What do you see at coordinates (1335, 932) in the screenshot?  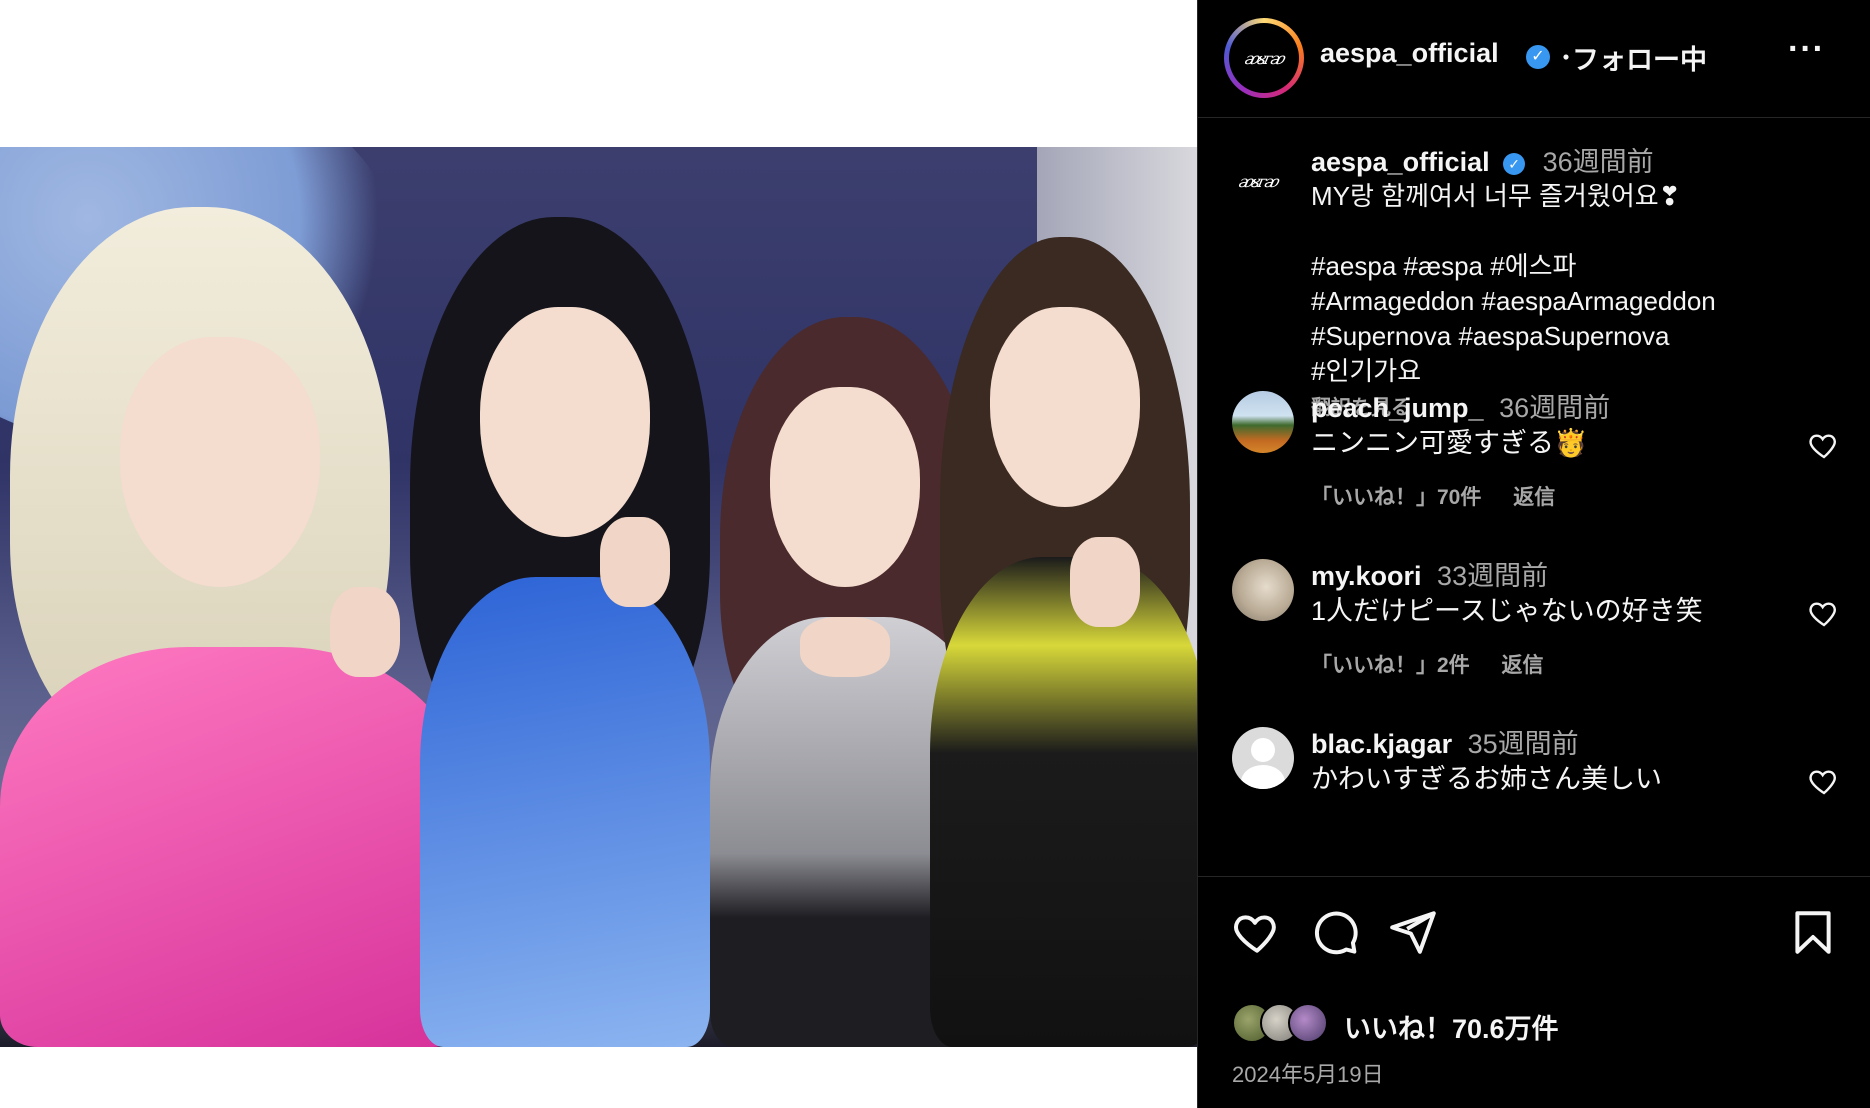 I see `comment-bubble-icon` at bounding box center [1335, 932].